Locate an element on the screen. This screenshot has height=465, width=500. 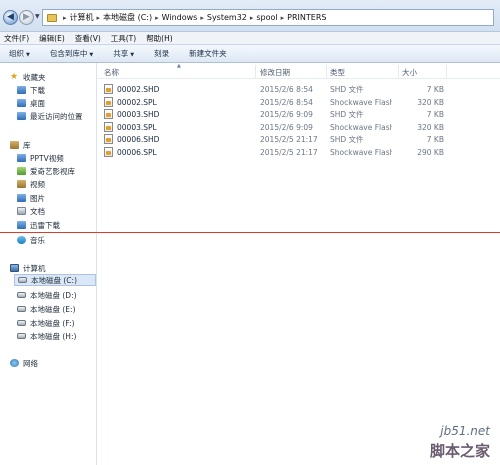
folder-icon is located at coordinates (52, 17).